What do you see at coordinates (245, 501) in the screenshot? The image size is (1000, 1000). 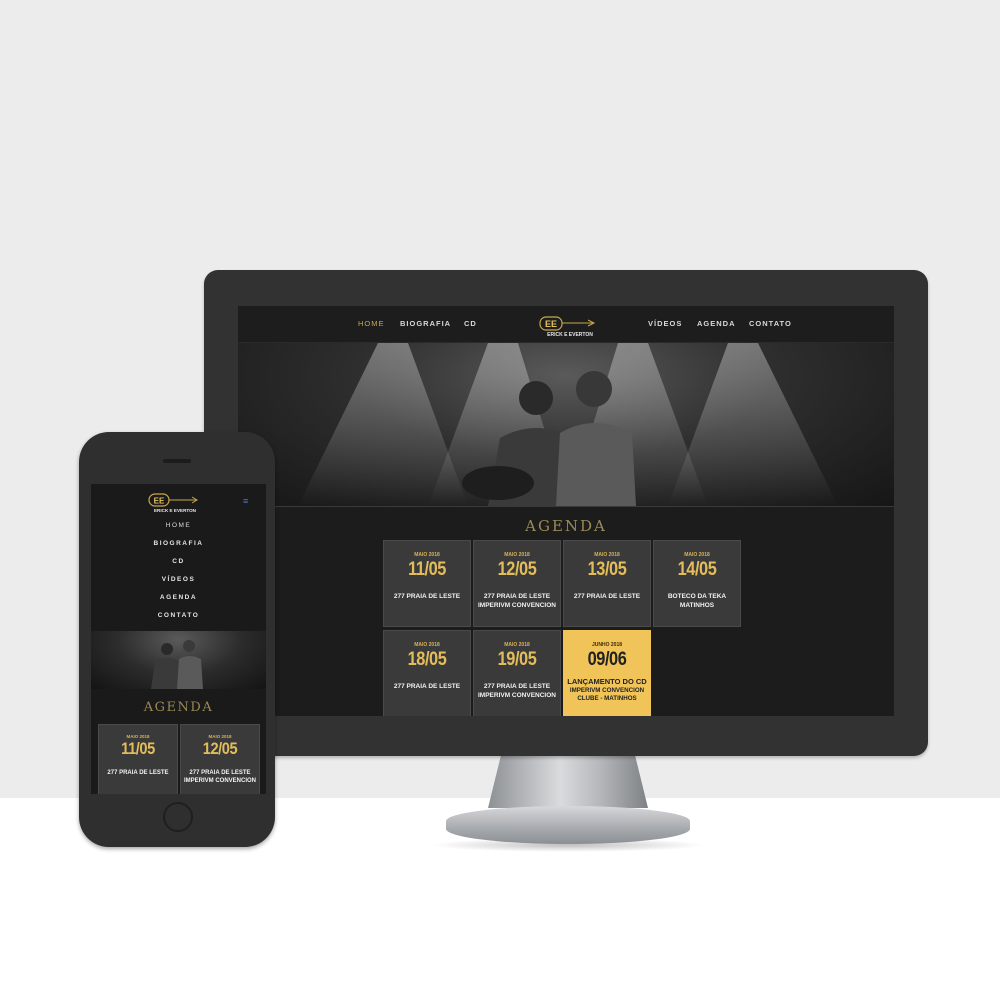 I see `hamburger-icon: ≡` at bounding box center [245, 501].